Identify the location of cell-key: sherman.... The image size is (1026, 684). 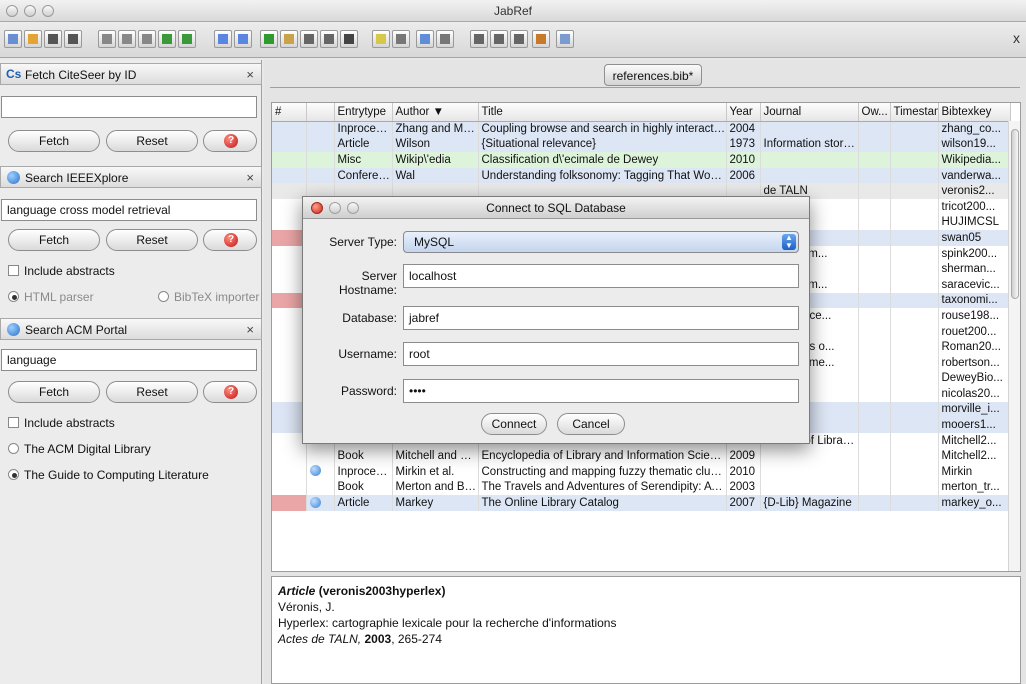
(974, 269).